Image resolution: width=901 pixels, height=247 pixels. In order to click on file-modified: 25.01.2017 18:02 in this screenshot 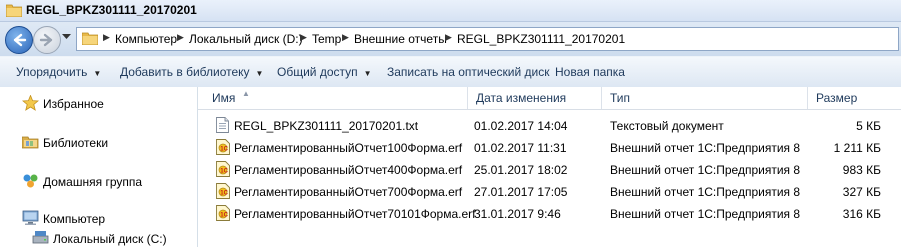, I will do `click(521, 170)`.